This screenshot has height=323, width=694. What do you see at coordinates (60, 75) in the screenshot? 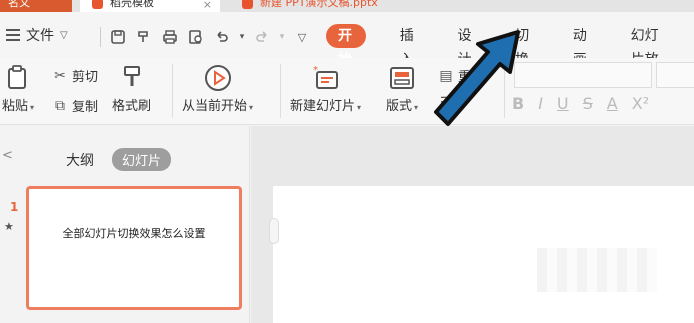
I see `scissors-icon: ✂` at bounding box center [60, 75].